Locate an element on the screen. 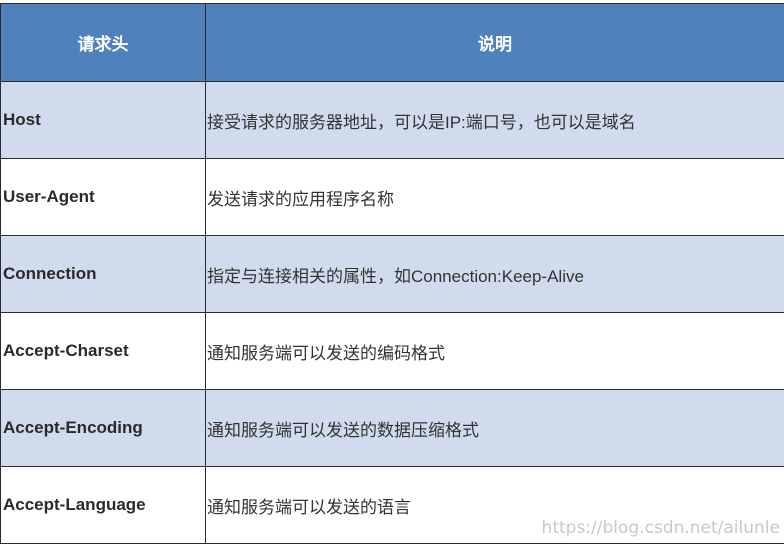 This screenshot has height=544, width=784. table-row: User-Agent 发送请求的应用程序名称 is located at coordinates (392, 197).